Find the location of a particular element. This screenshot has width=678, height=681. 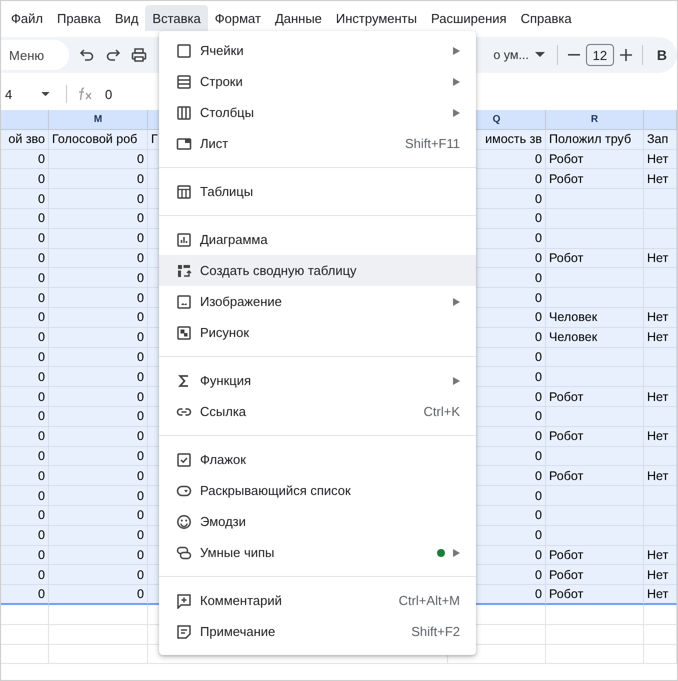

menu-bar-item: Расширения is located at coordinates (469, 18).